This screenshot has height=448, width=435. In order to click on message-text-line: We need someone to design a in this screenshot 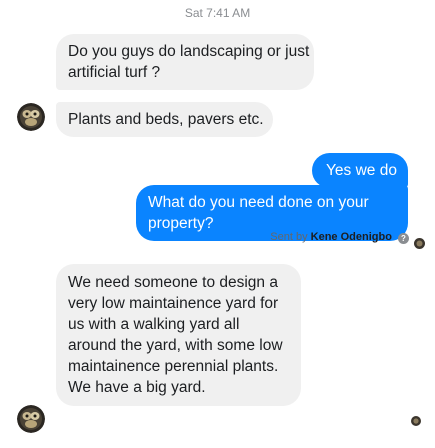, I will do `click(173, 282)`.